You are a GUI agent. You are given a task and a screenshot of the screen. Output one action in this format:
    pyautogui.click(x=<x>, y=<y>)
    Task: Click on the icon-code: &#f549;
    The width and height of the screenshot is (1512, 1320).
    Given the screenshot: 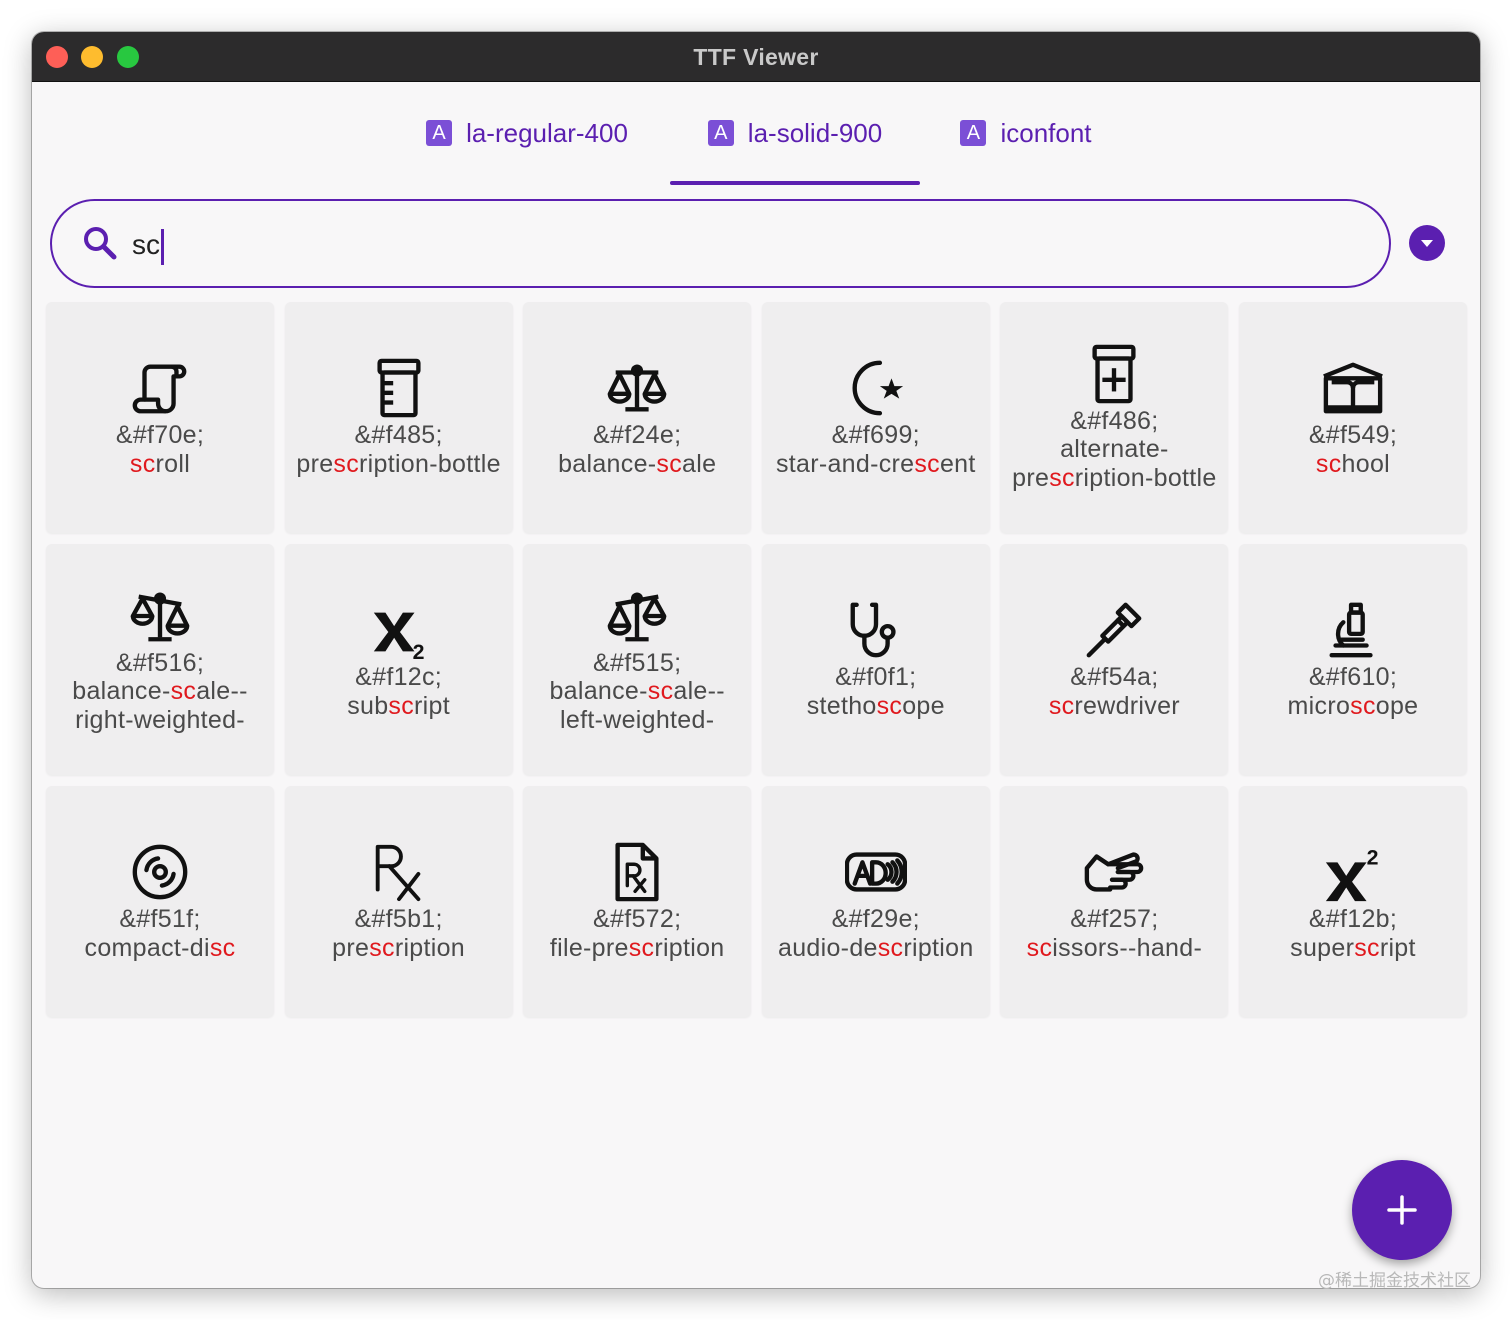 What is the action you would take?
    pyautogui.click(x=1353, y=435)
    